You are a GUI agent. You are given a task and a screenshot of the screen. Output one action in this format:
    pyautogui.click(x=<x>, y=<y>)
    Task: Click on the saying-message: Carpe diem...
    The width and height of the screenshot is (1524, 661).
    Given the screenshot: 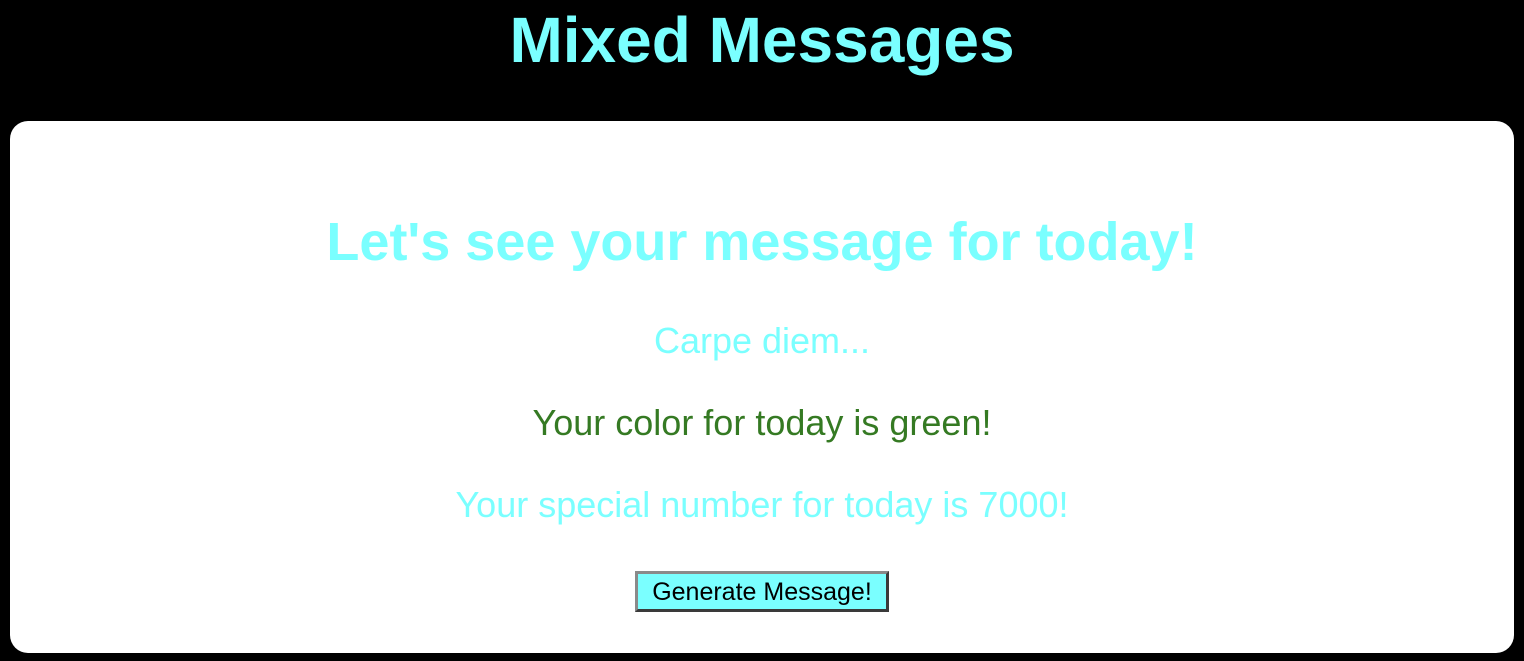 What is the action you would take?
    pyautogui.click(x=762, y=340)
    